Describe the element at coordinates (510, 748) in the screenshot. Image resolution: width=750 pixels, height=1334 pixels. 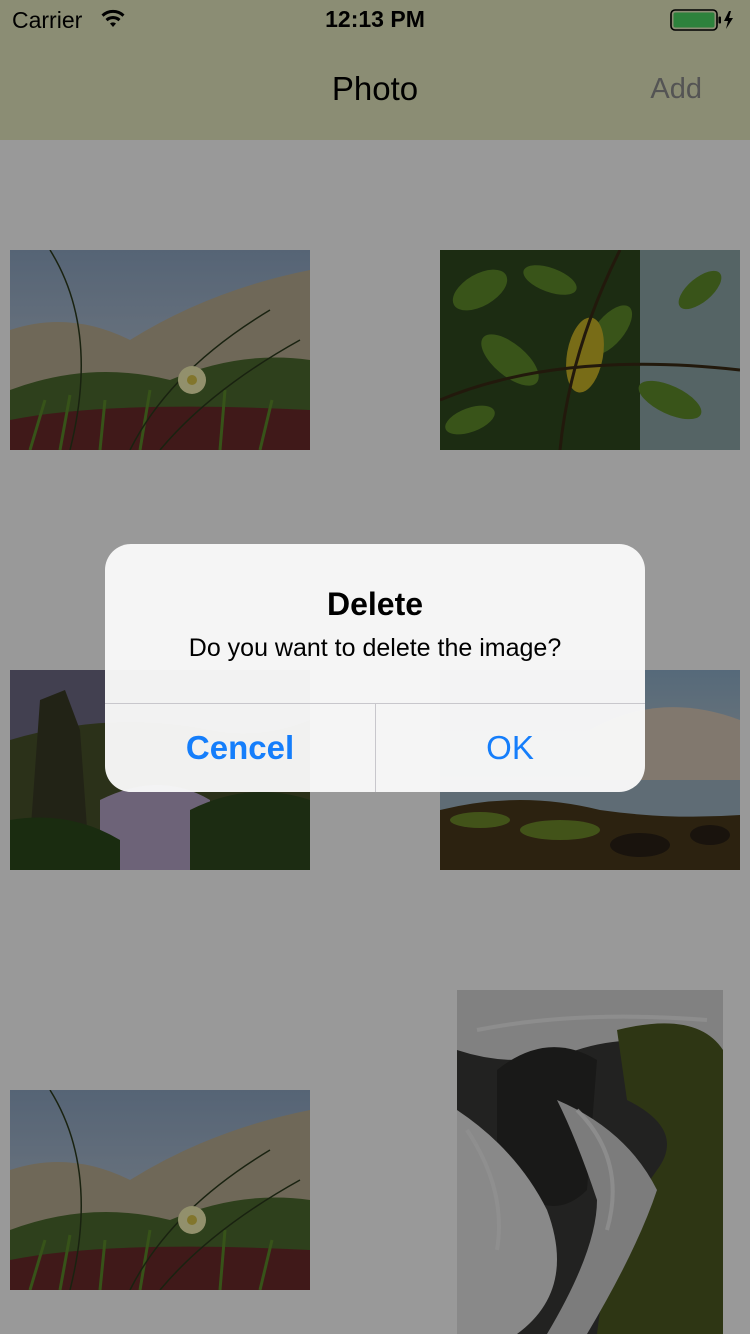
I see `ok-button: OK` at that location.